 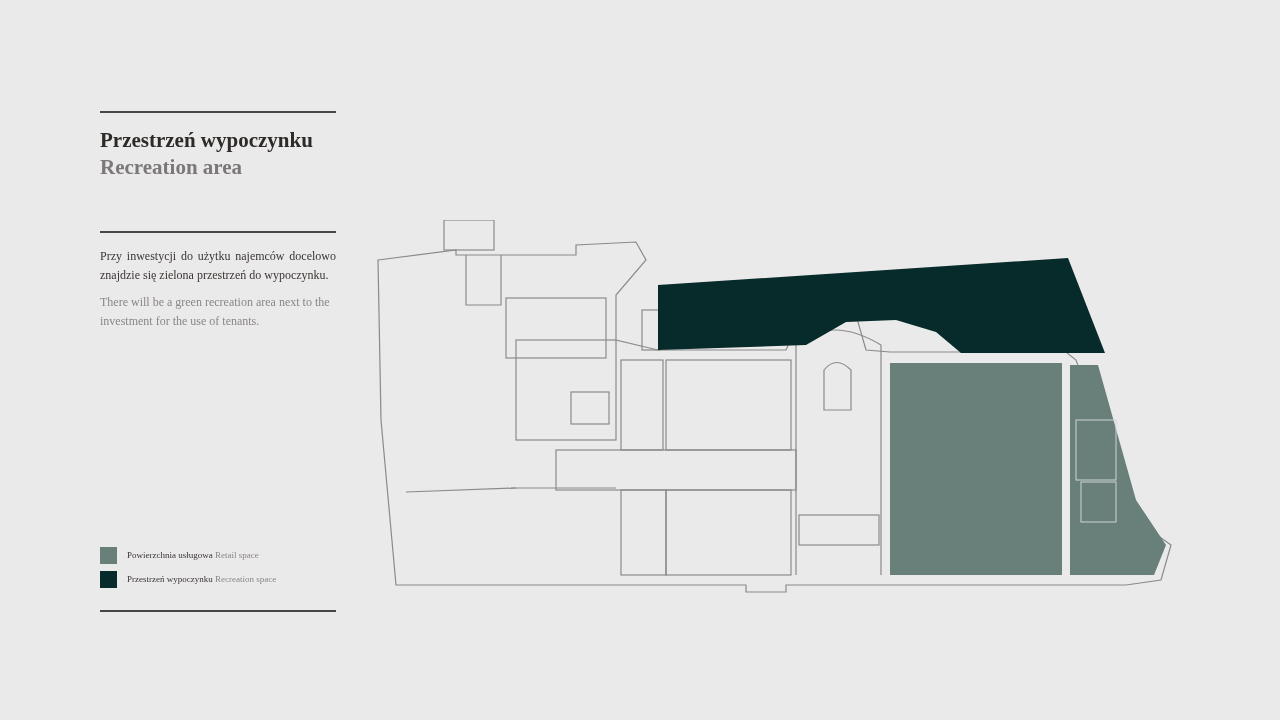 What do you see at coordinates (215, 312) in the screenshot?
I see `description-english: There will be a green recreation area next to the investment for the use of tenants.` at bounding box center [215, 312].